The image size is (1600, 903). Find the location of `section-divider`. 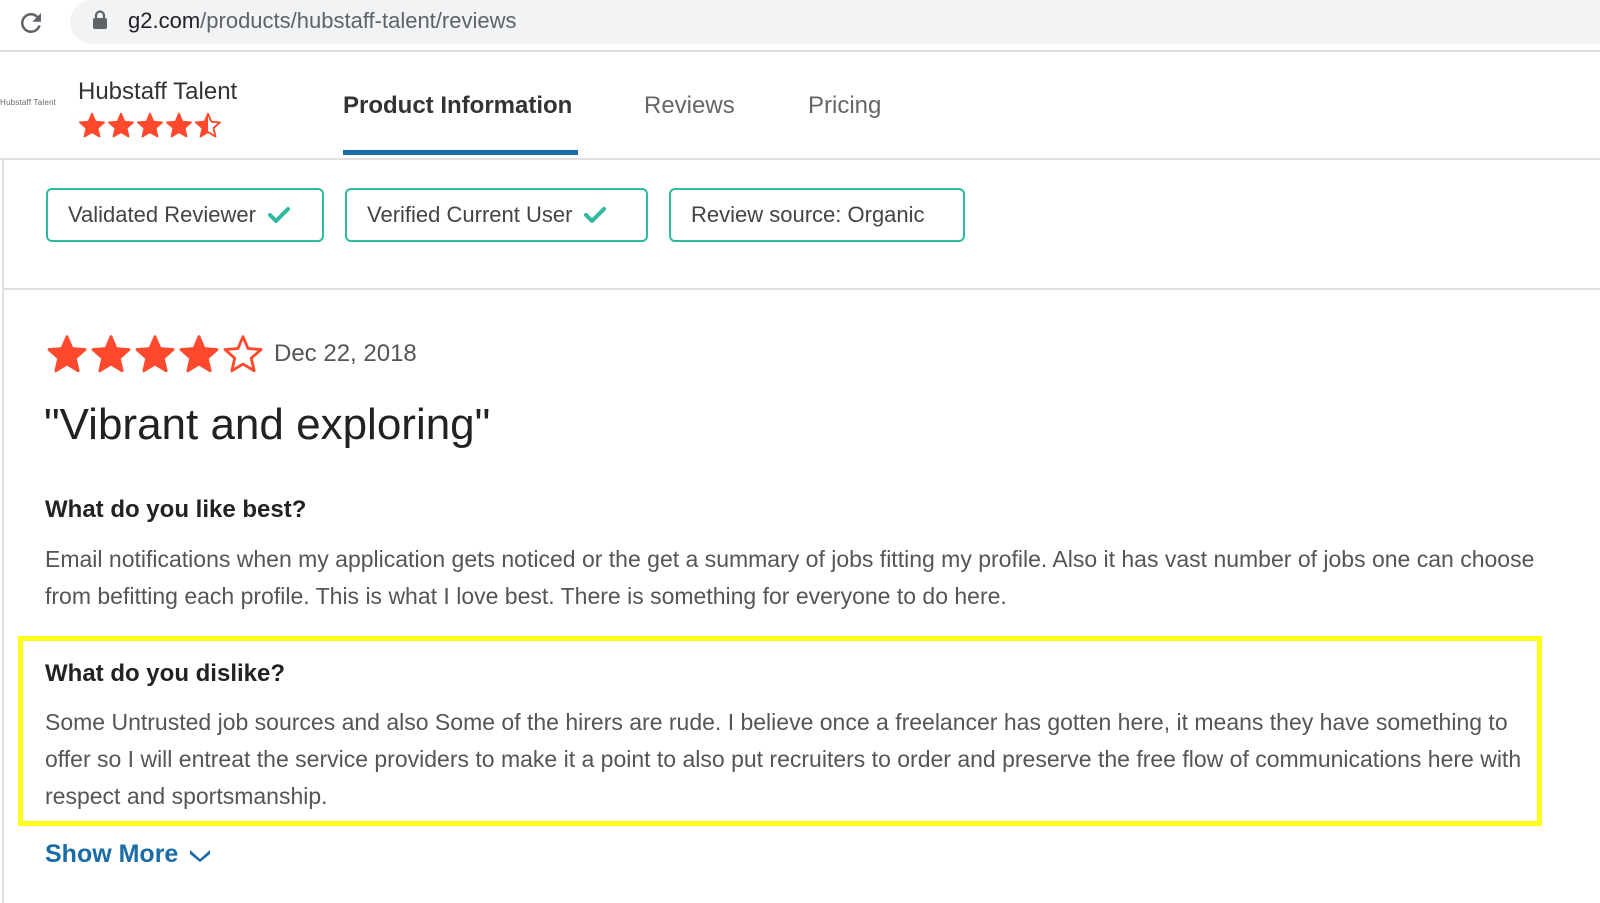

section-divider is located at coordinates (802, 289).